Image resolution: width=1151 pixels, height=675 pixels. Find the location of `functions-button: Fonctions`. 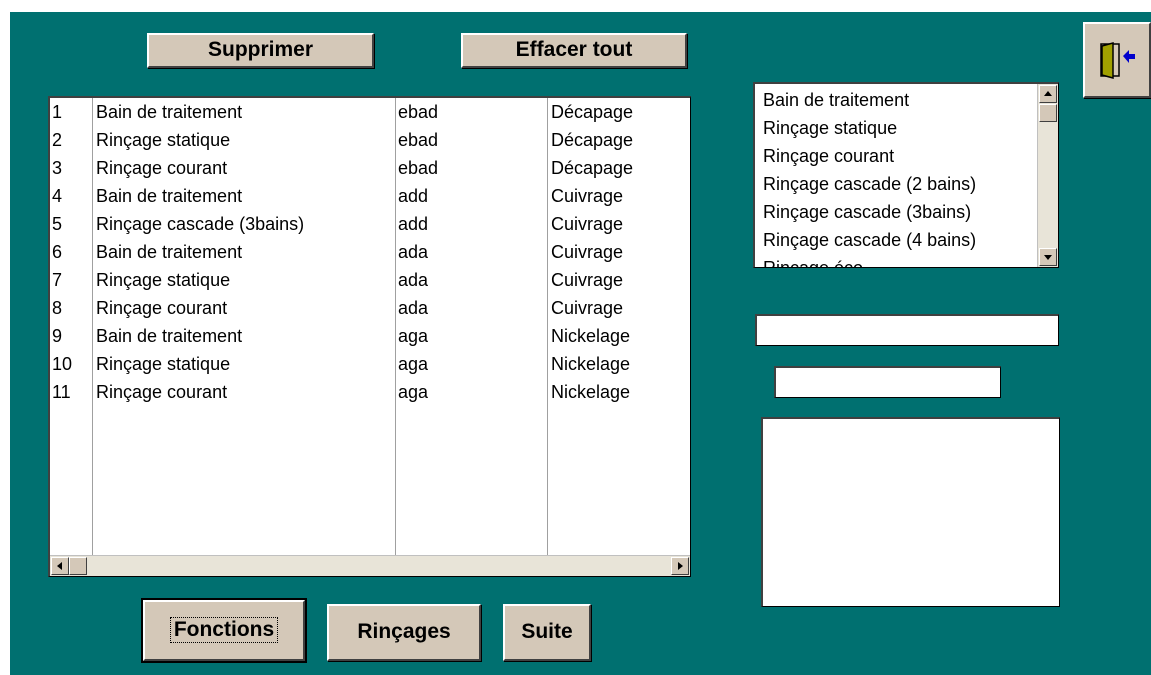

functions-button: Fonctions is located at coordinates (224, 630).